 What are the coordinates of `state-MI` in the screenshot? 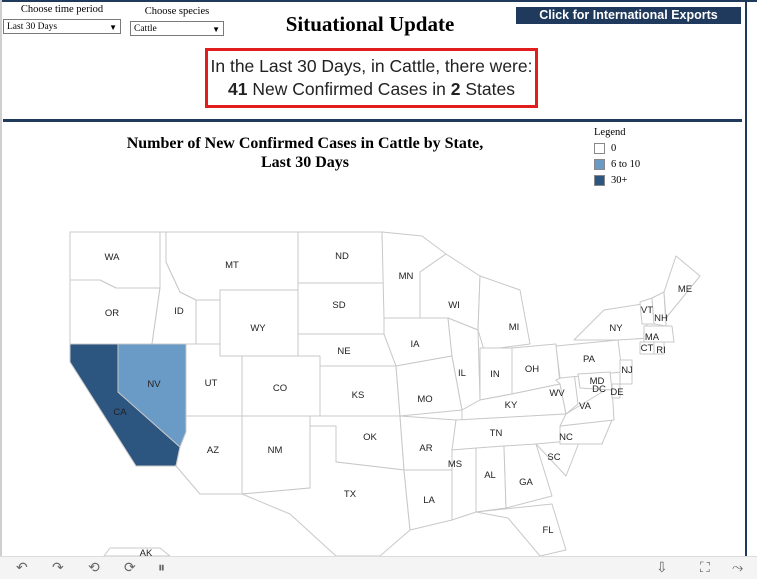 It's located at (504, 313).